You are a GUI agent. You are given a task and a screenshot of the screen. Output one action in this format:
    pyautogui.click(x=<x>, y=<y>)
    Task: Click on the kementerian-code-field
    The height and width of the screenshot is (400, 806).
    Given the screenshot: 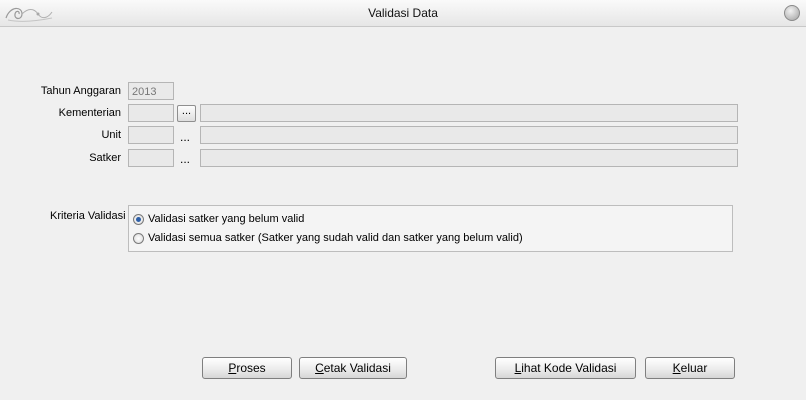 What is the action you would take?
    pyautogui.click(x=151, y=113)
    